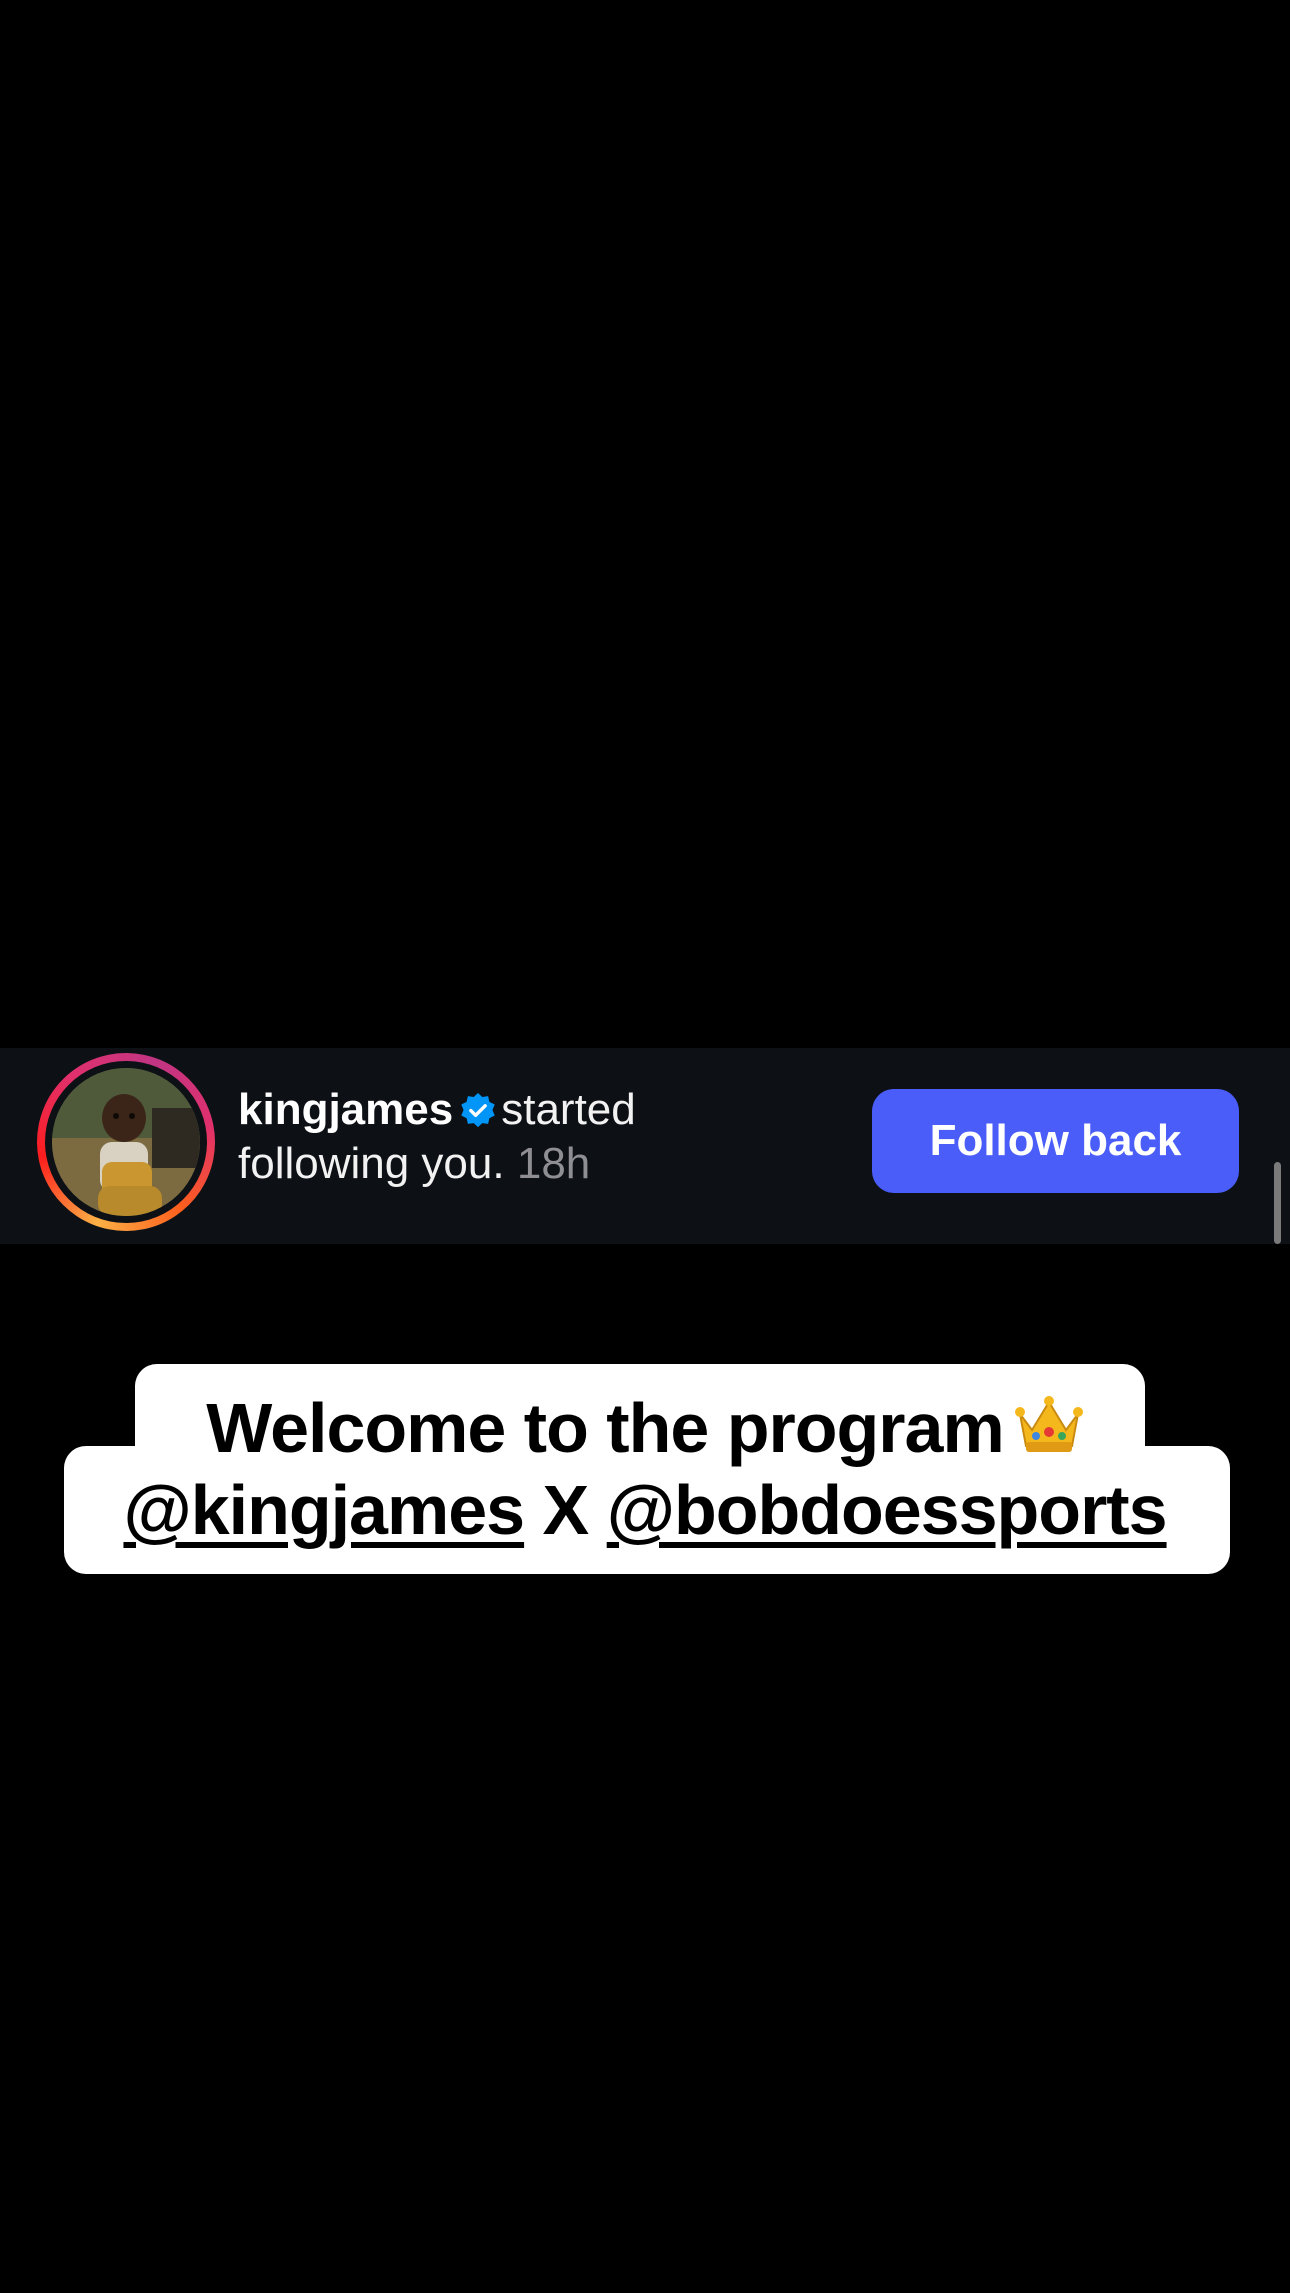 The width and height of the screenshot is (1290, 2293). Describe the element at coordinates (566, 1510) in the screenshot. I see `caption-separator: X` at that location.